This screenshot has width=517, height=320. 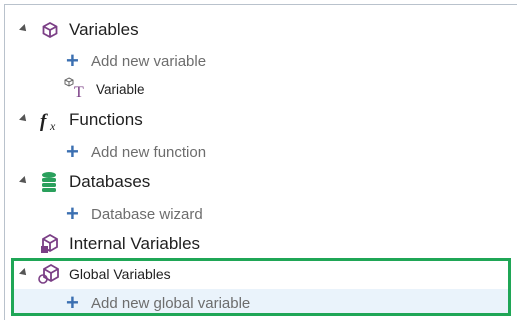 I want to click on tree-node-internal-variables: Internal Variables, so click(x=134, y=244).